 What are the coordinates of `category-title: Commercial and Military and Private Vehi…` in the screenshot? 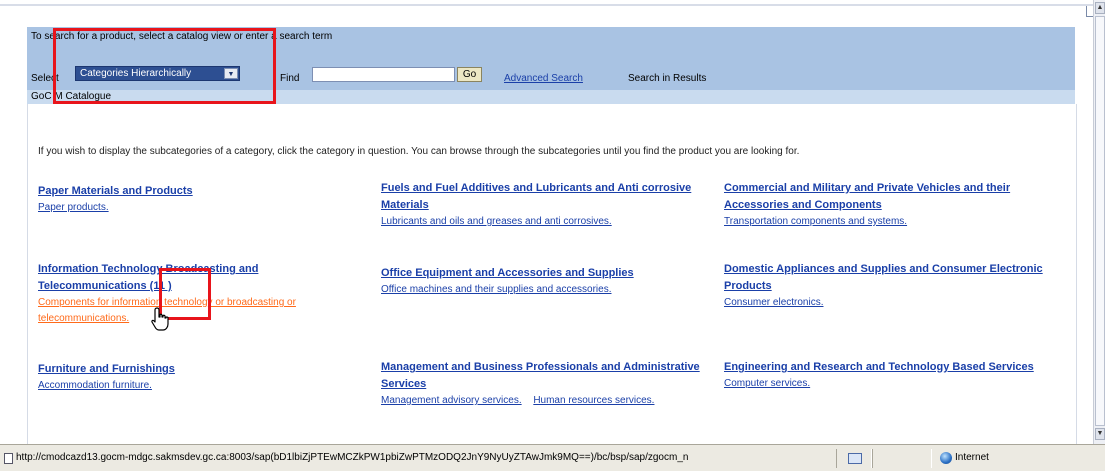 It's located at (894, 197).